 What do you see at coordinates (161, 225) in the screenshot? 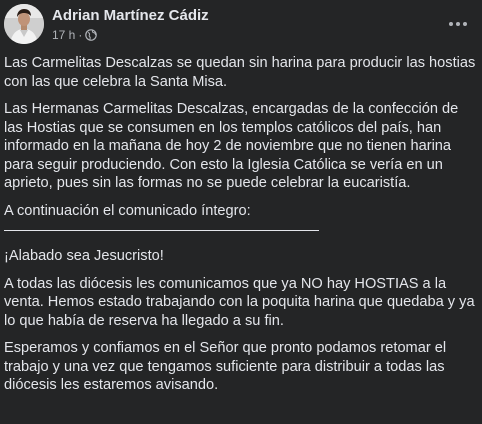
I see `divider-line` at bounding box center [161, 225].